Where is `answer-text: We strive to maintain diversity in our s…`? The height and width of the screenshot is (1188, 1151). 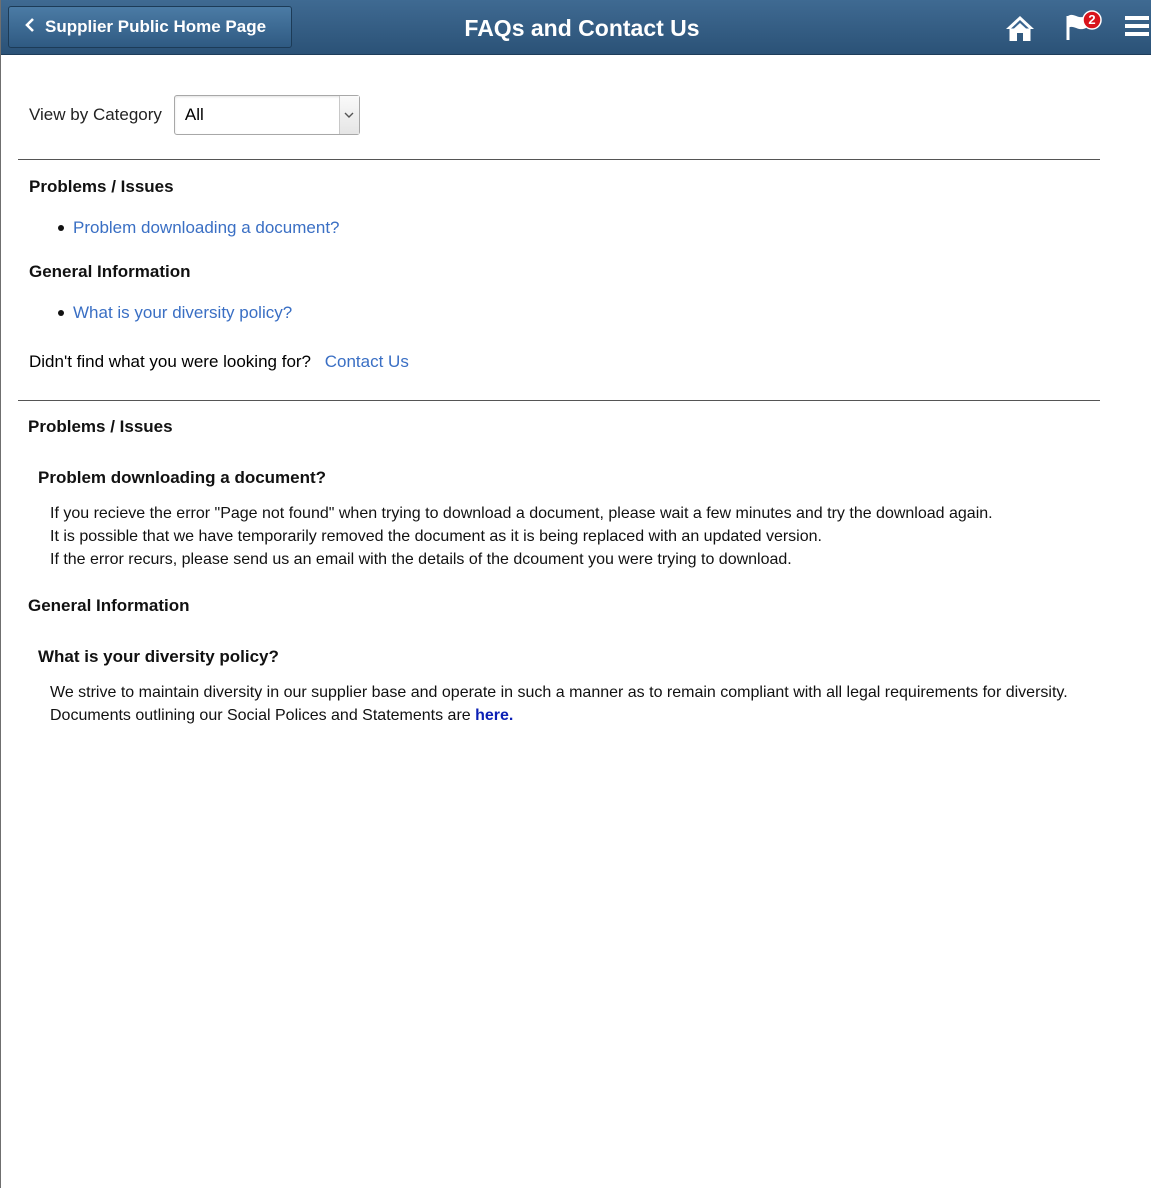 answer-text: We strive to maintain diversity in our s… is located at coordinates (559, 704).